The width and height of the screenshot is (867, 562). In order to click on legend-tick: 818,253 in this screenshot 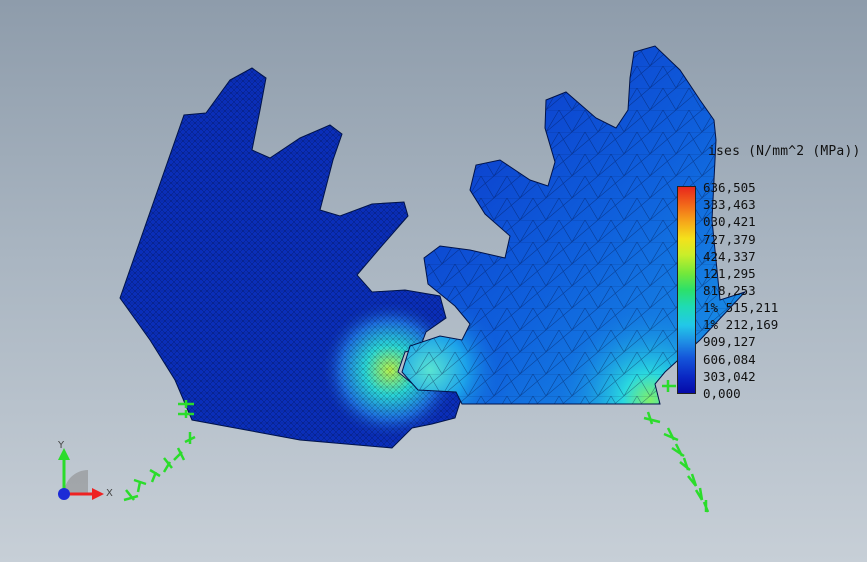, I will do `click(729, 290)`.